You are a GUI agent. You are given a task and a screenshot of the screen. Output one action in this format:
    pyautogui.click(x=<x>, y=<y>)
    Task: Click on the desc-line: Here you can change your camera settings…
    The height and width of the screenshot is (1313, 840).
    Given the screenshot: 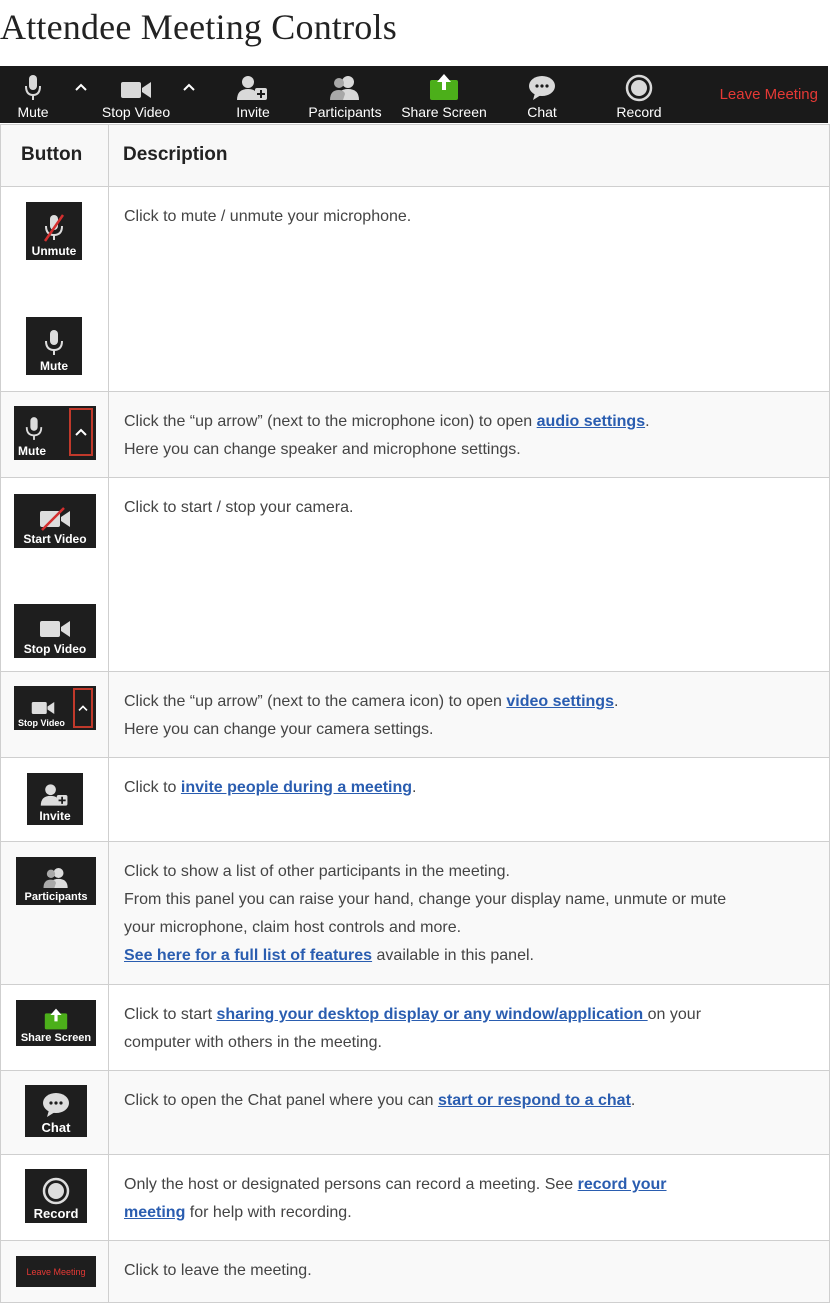 What is the action you would take?
    pyautogui.click(x=279, y=729)
    